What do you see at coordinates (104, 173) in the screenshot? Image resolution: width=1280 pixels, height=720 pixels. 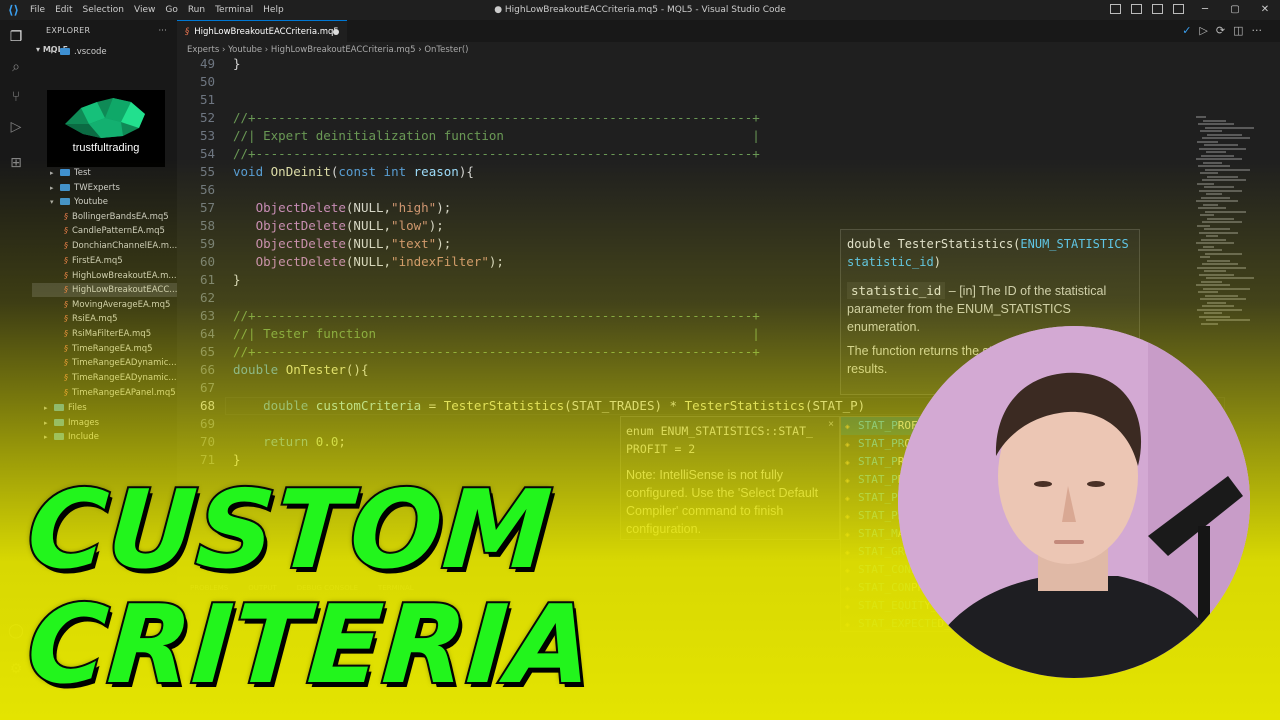 I see `tree-folder: ▸ Test` at bounding box center [104, 173].